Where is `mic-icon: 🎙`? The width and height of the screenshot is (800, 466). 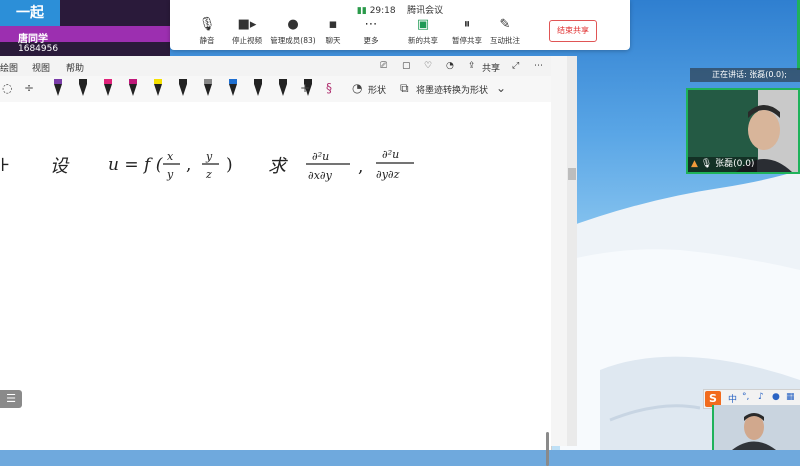
mic-icon: 🎙 is located at coordinates (706, 164).